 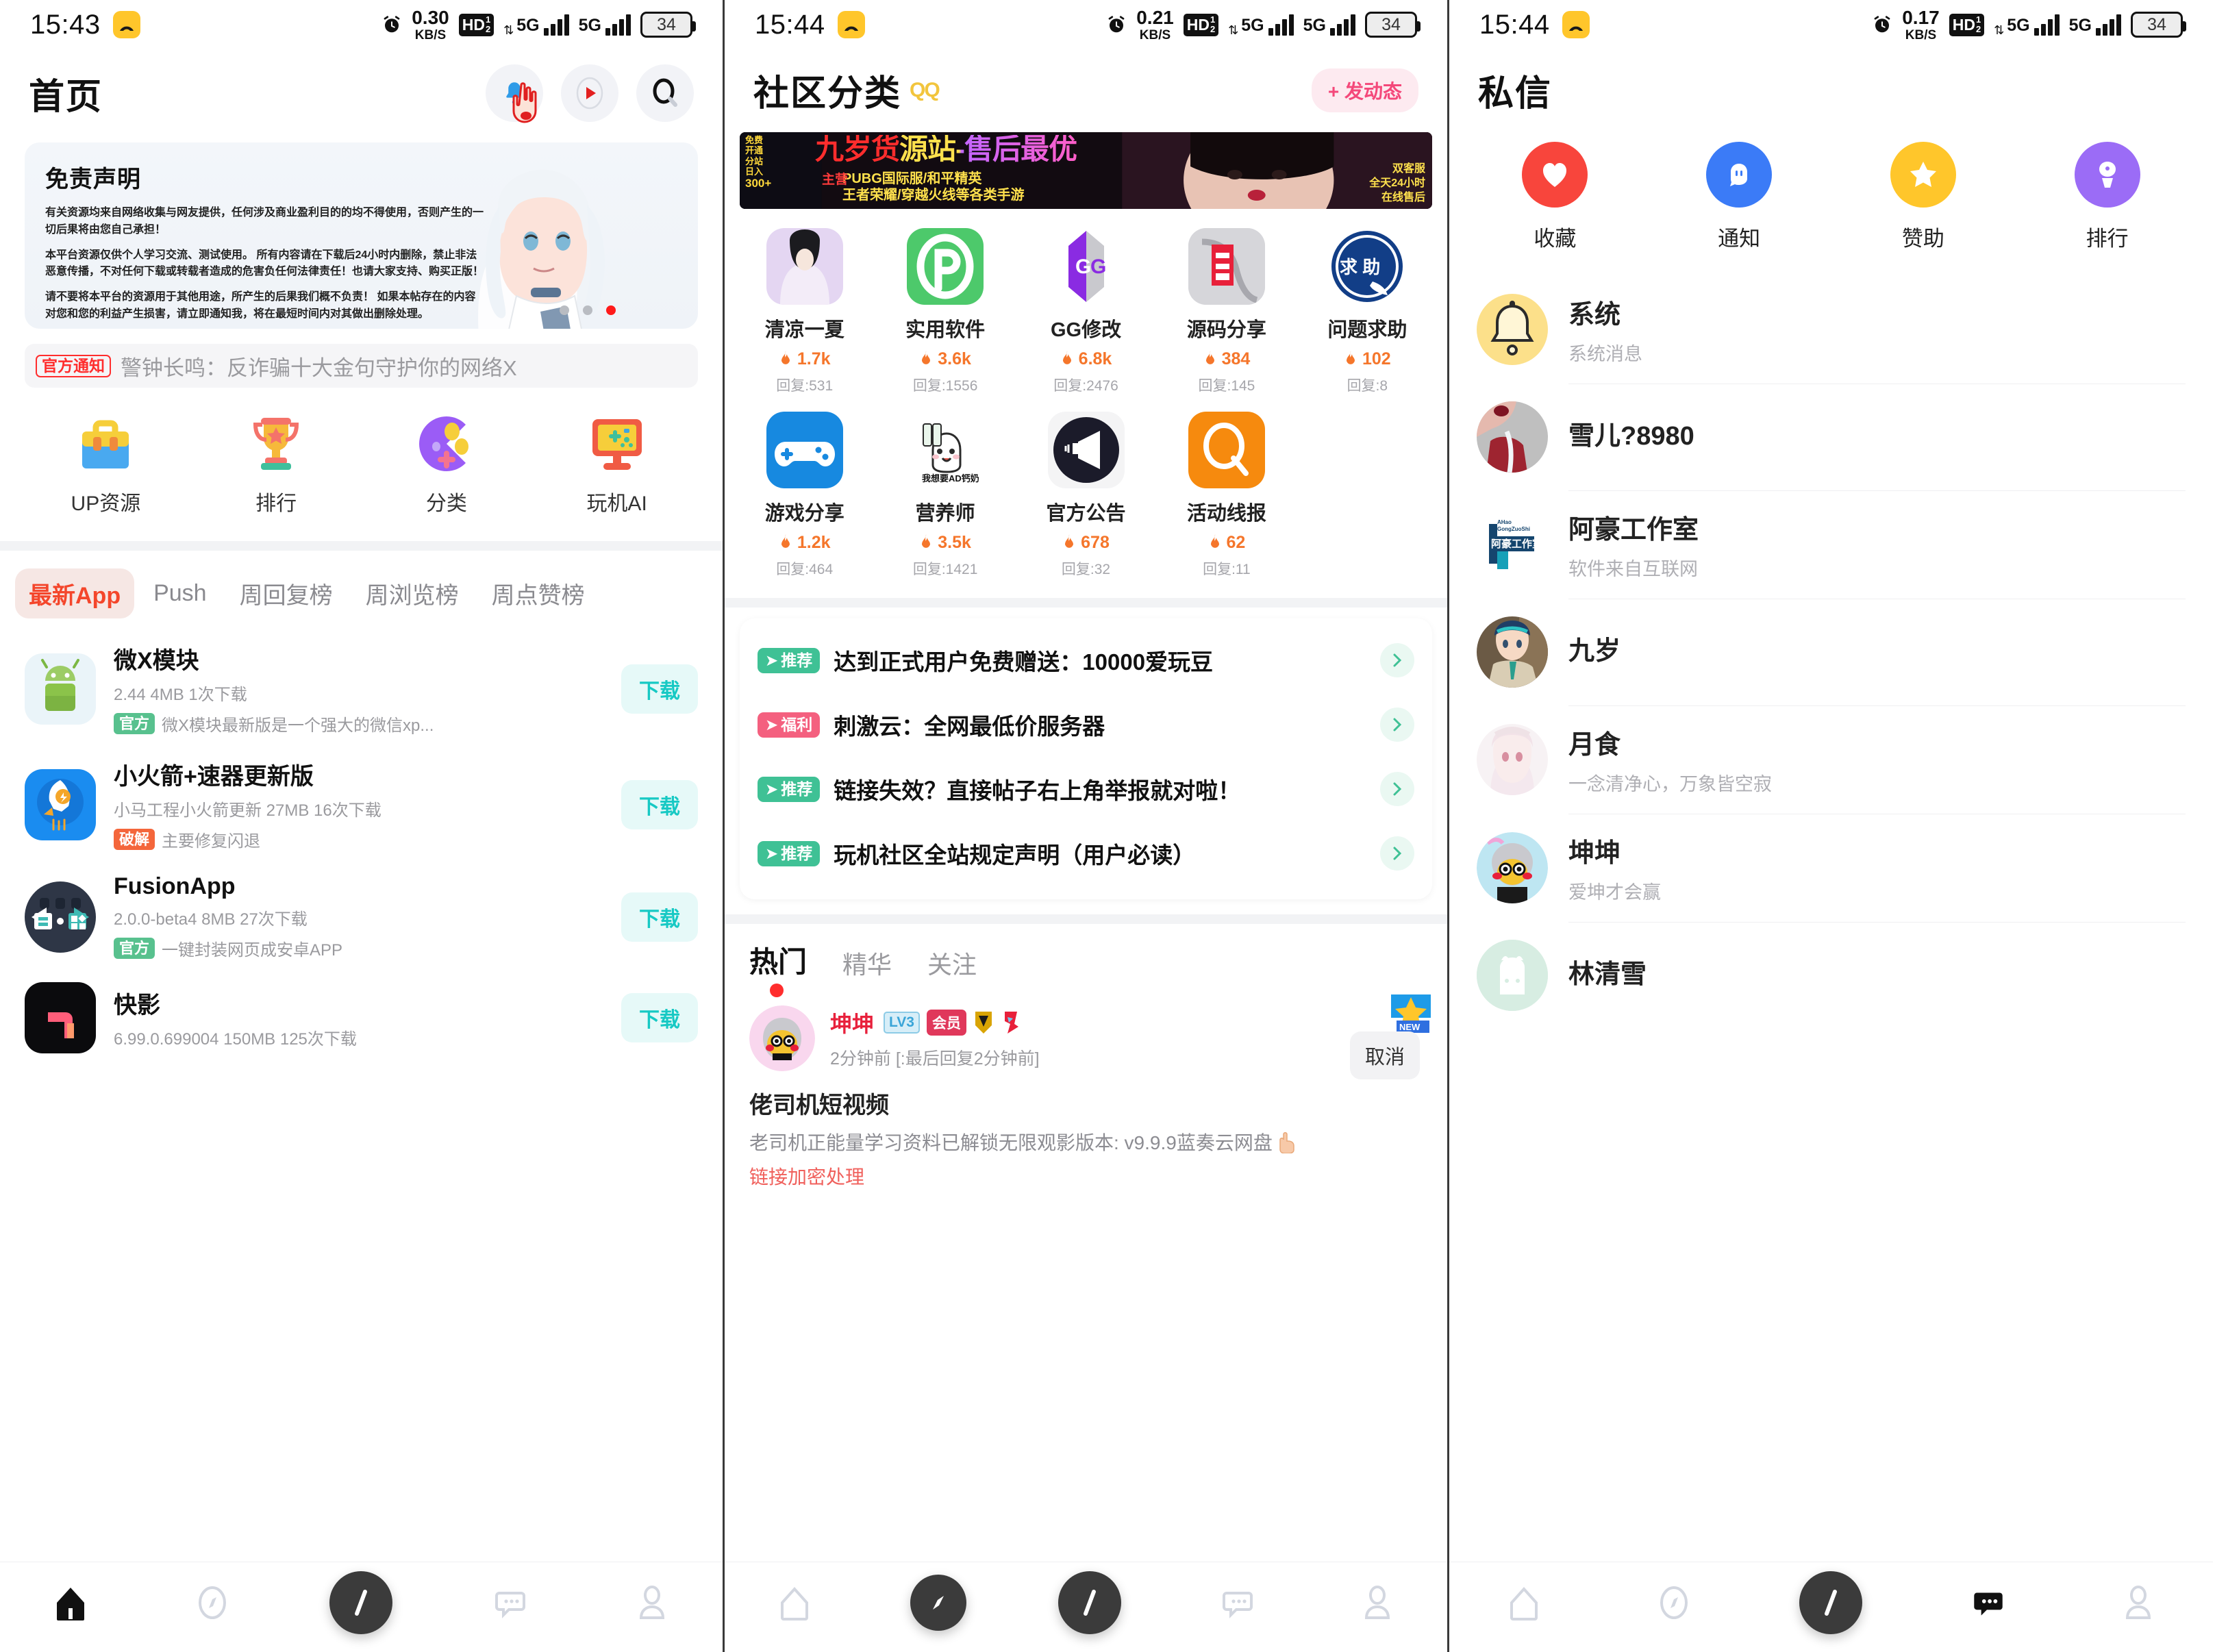 I want to click on tab-weekly-like: 周点赞榜, so click(x=538, y=593).